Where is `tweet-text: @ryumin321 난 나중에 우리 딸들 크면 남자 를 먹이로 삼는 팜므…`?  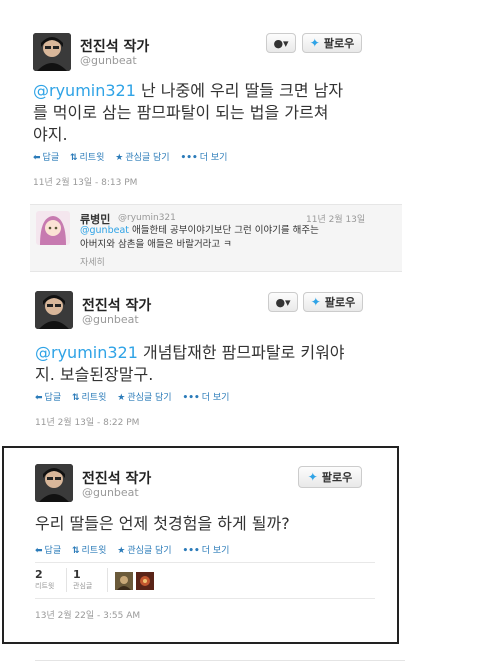 tweet-text: @ryumin321 난 나중에 우리 딸들 크면 남자 를 먹이로 삼는 팜므… is located at coordinates (188, 112).